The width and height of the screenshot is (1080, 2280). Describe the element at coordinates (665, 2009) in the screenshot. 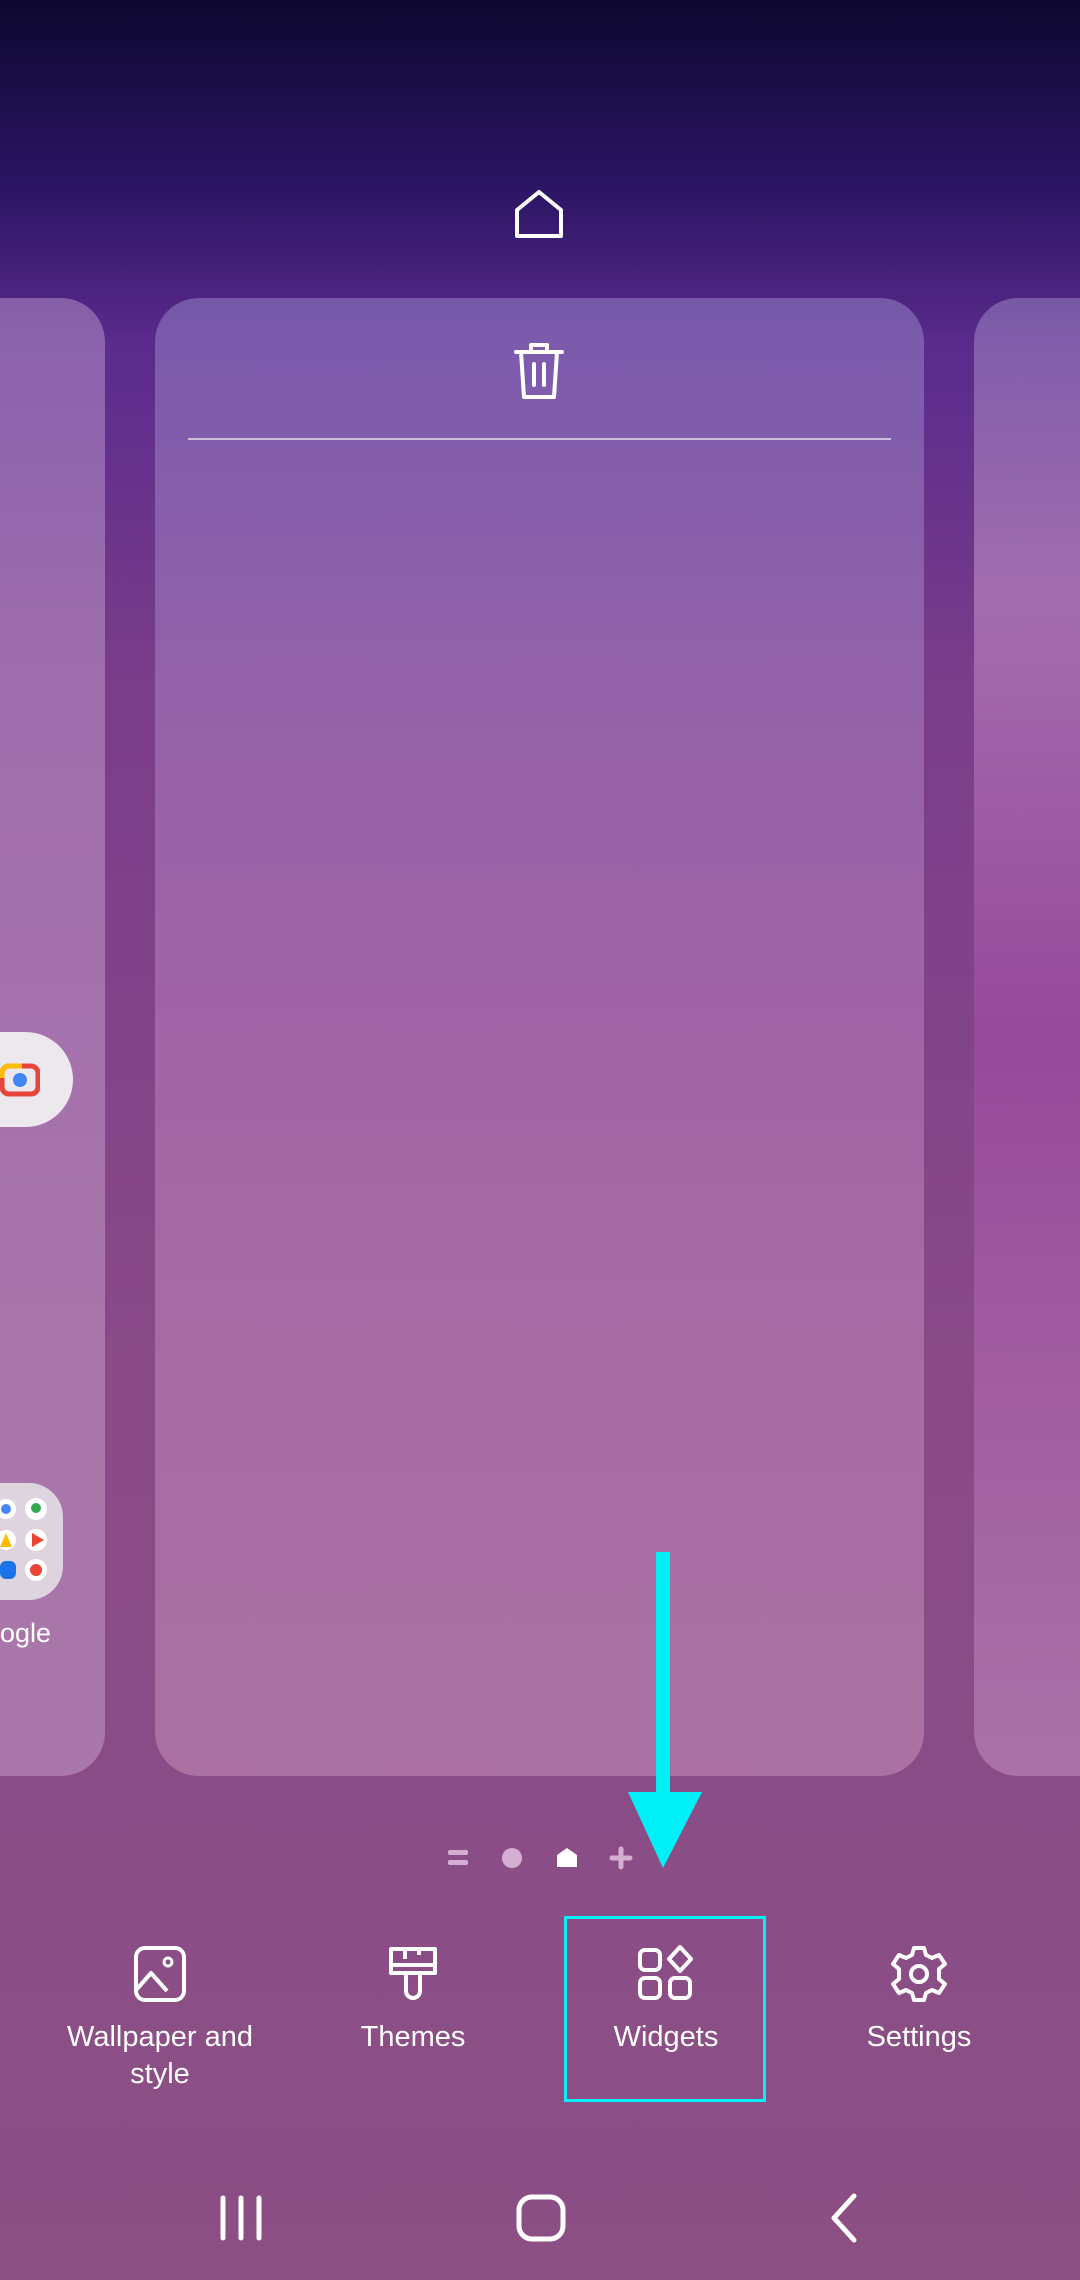

I see `widgets-highlight-box` at that location.